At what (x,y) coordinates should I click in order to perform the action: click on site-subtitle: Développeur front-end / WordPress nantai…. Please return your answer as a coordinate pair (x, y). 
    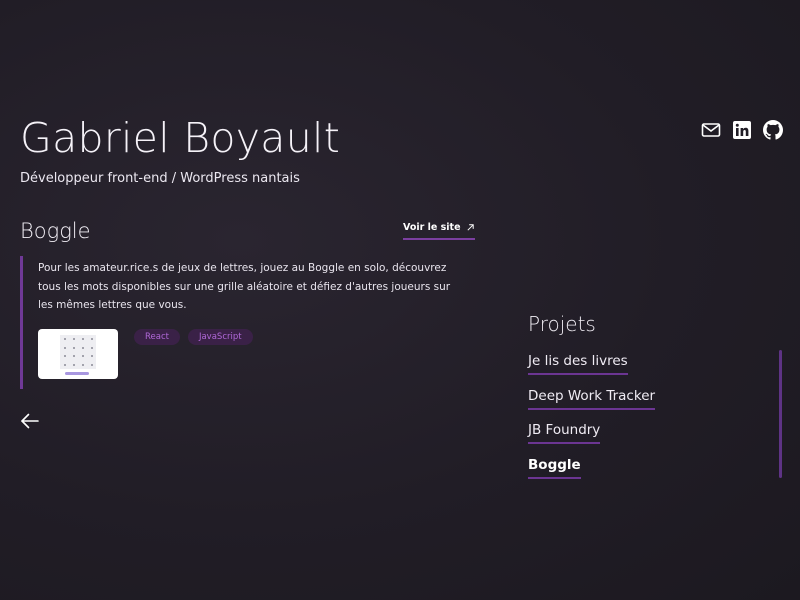
    Looking at the image, I should click on (160, 178).